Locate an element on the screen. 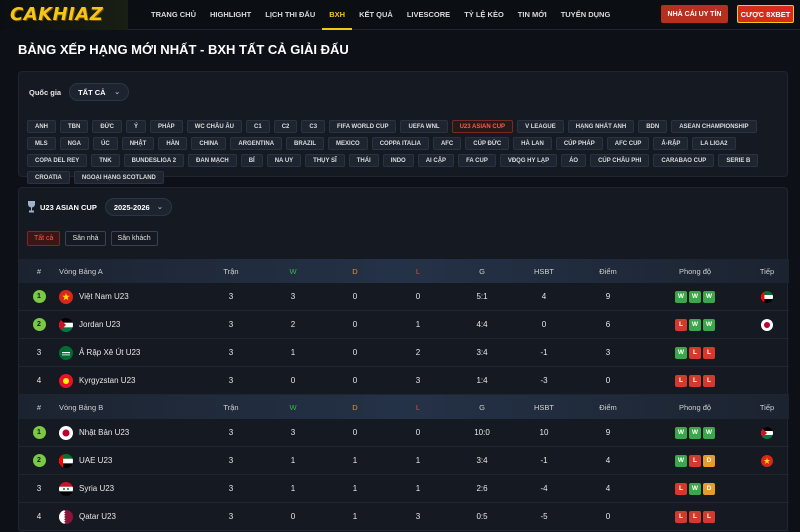 Image resolution: width=800 pixels, height=532 pixels. jordan-flag-icon is located at coordinates (767, 432).